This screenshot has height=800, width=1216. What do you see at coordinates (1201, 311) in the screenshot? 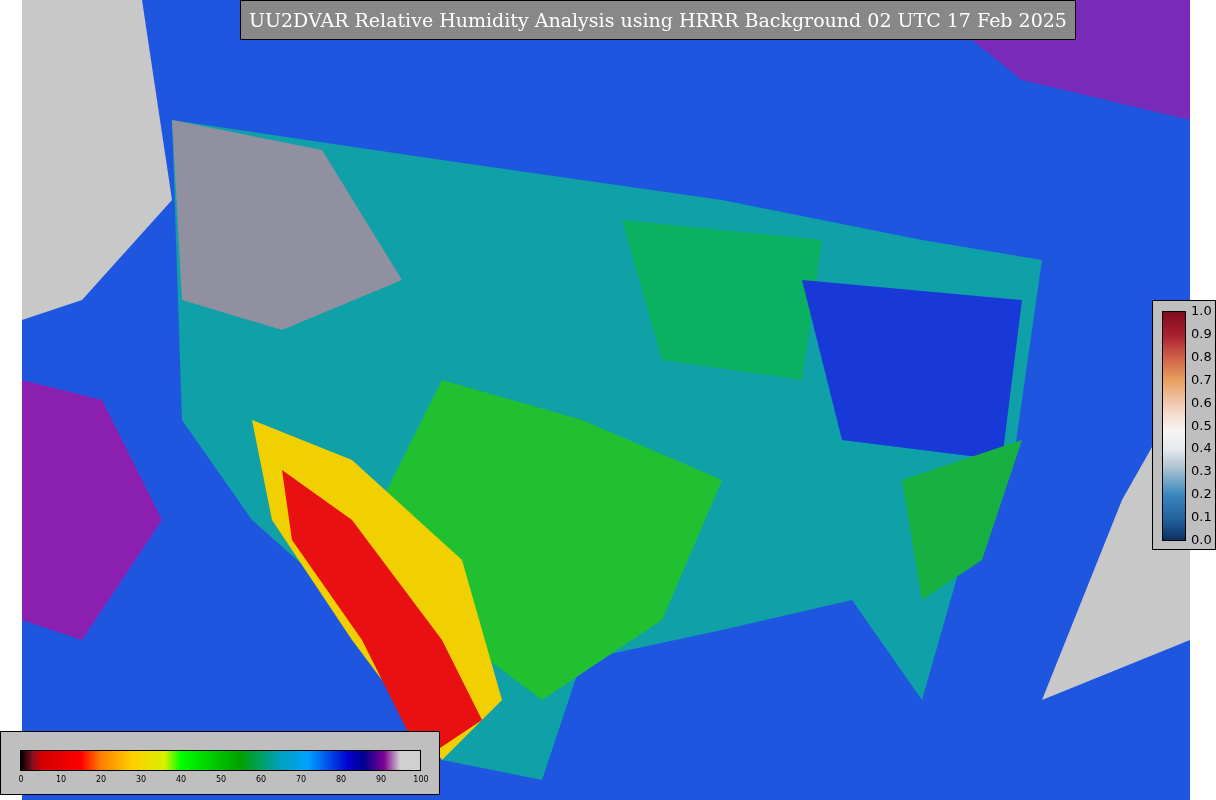
I see `colorbar-tick-label: 1.0` at bounding box center [1201, 311].